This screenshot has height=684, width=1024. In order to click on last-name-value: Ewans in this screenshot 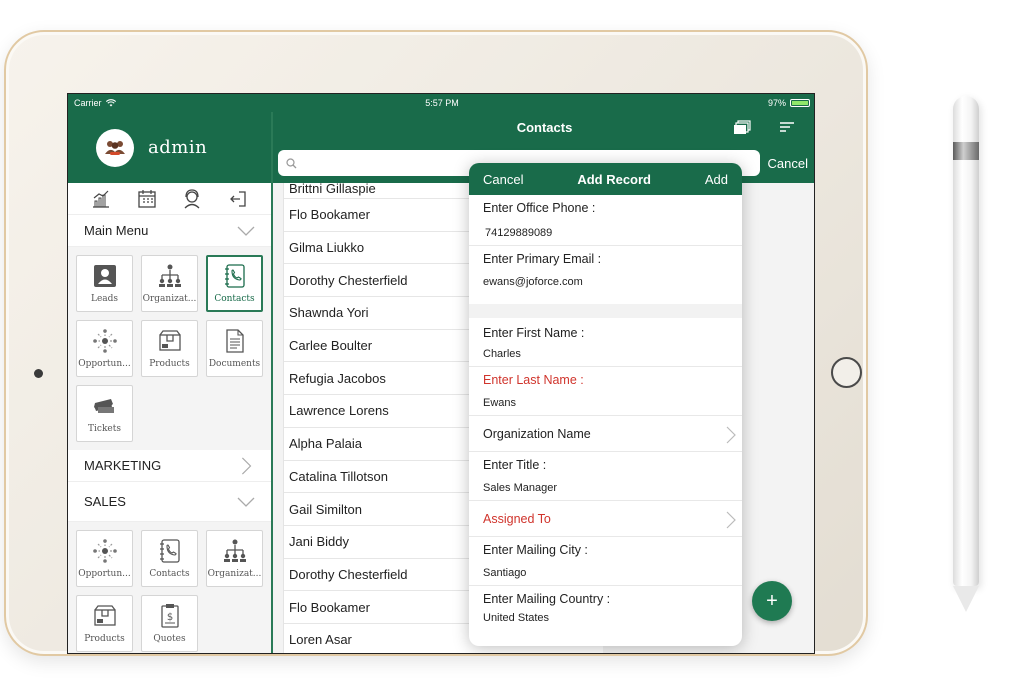, I will do `click(605, 403)`.